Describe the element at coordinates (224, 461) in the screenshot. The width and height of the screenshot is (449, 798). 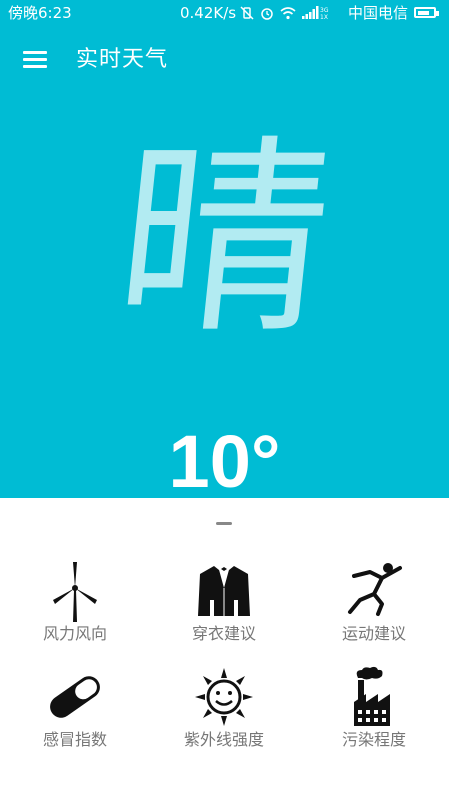
I see `temperature: 10°` at that location.